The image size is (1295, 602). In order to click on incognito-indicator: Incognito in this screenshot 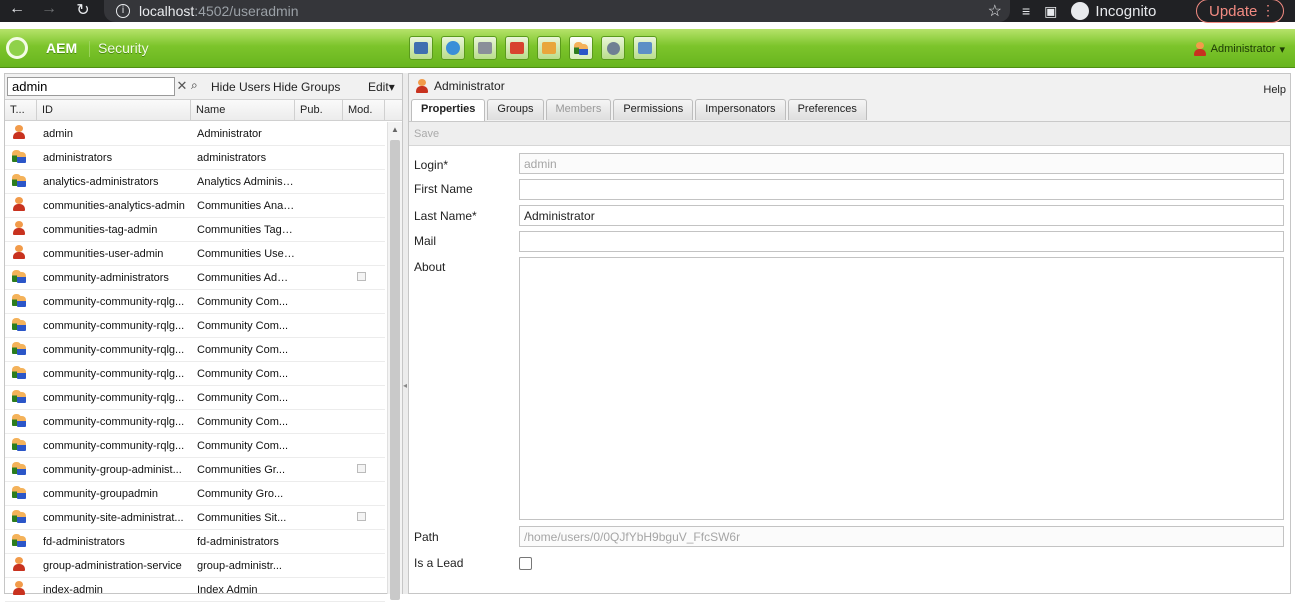, I will do `click(1113, 11)`.